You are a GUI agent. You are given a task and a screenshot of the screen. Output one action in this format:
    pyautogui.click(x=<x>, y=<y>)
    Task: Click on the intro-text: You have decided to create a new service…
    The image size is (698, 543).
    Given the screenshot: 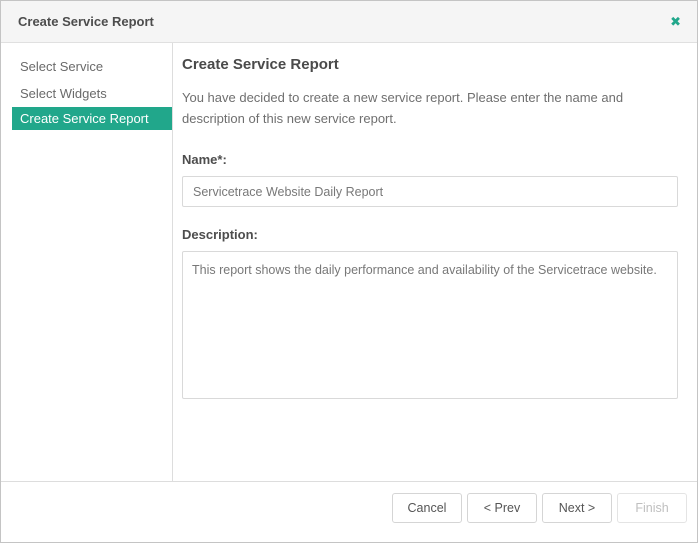 What is the action you would take?
    pyautogui.click(x=430, y=108)
    